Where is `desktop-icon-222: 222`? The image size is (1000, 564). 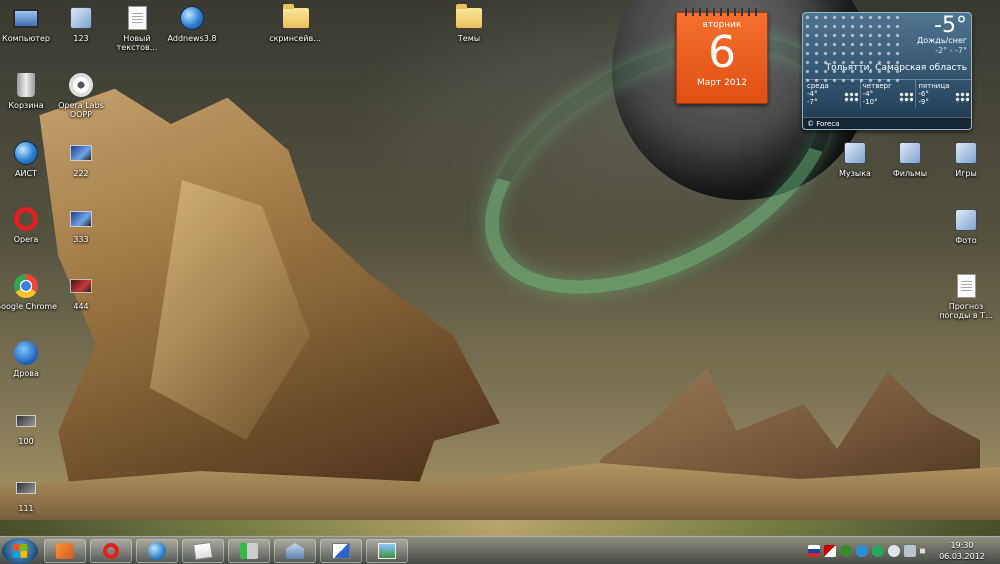
desktop-icon-222: 222 is located at coordinates (81, 159).